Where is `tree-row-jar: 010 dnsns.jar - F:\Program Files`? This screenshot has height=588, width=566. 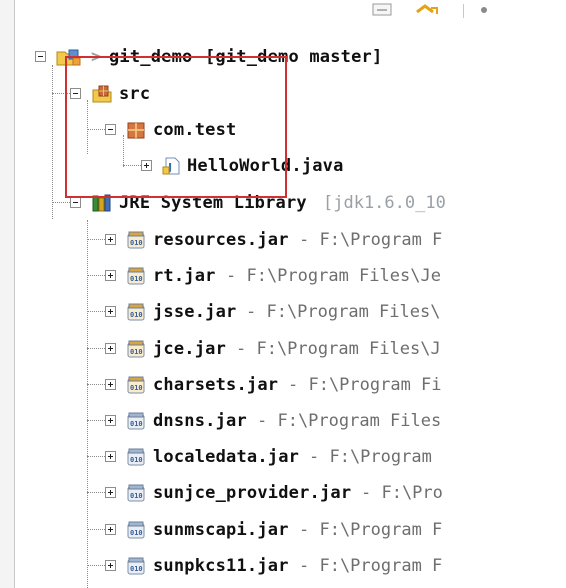
tree-row-jar: 010 dnsns.jar - F:\Program Files is located at coordinates (290, 422).